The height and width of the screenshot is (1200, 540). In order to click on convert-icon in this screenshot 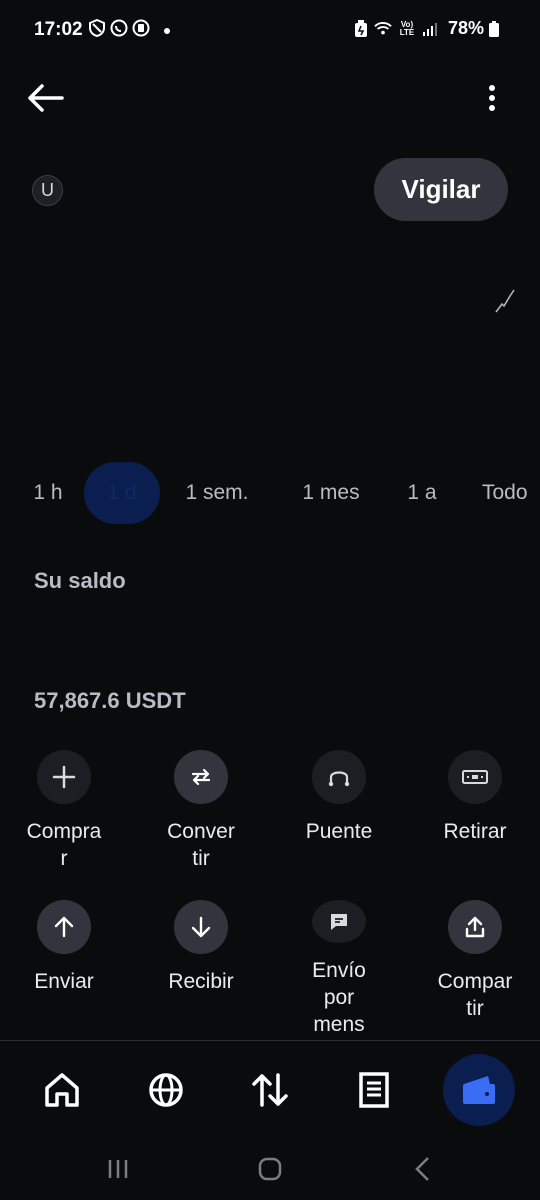, I will do `click(201, 777)`.